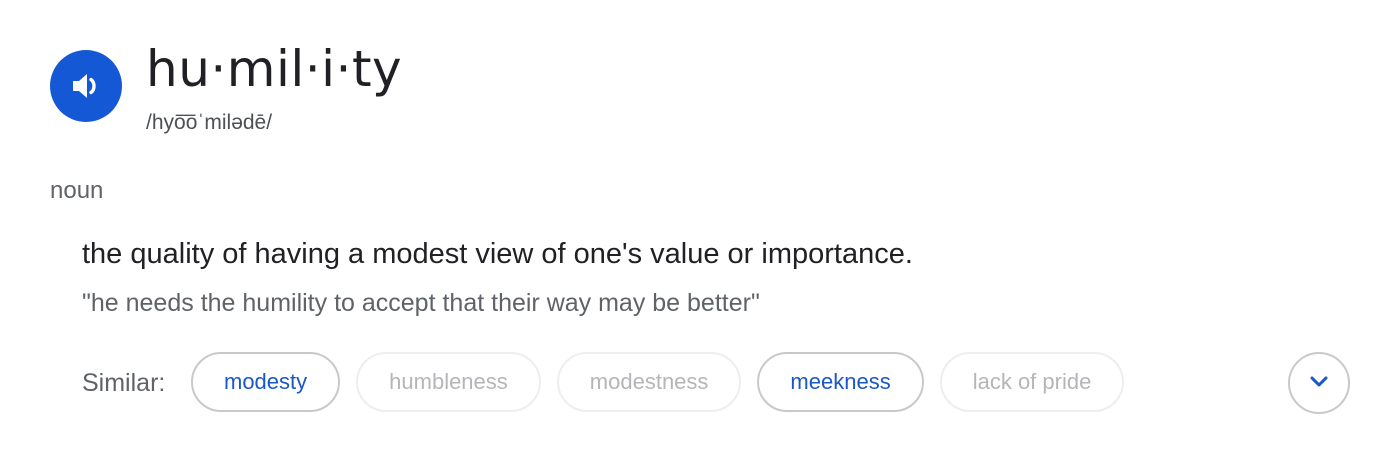  I want to click on similar-label: Similar:, so click(124, 383).